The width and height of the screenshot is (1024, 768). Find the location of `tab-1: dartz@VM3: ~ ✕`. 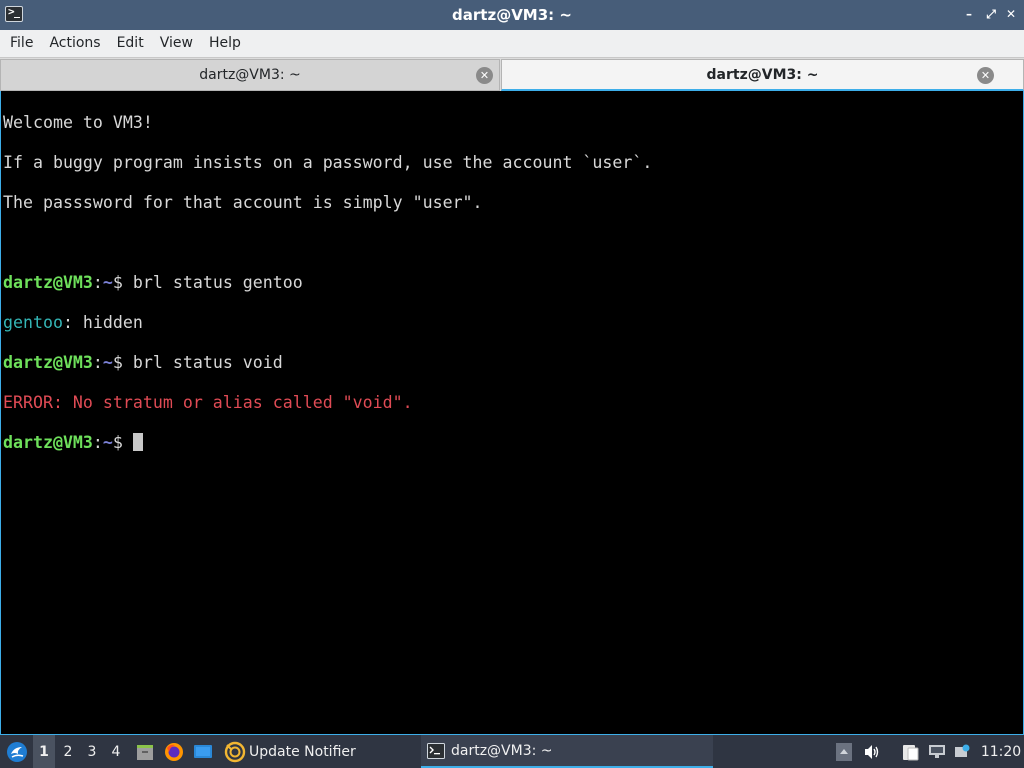

tab-1: dartz@VM3: ~ ✕ is located at coordinates (250, 75).